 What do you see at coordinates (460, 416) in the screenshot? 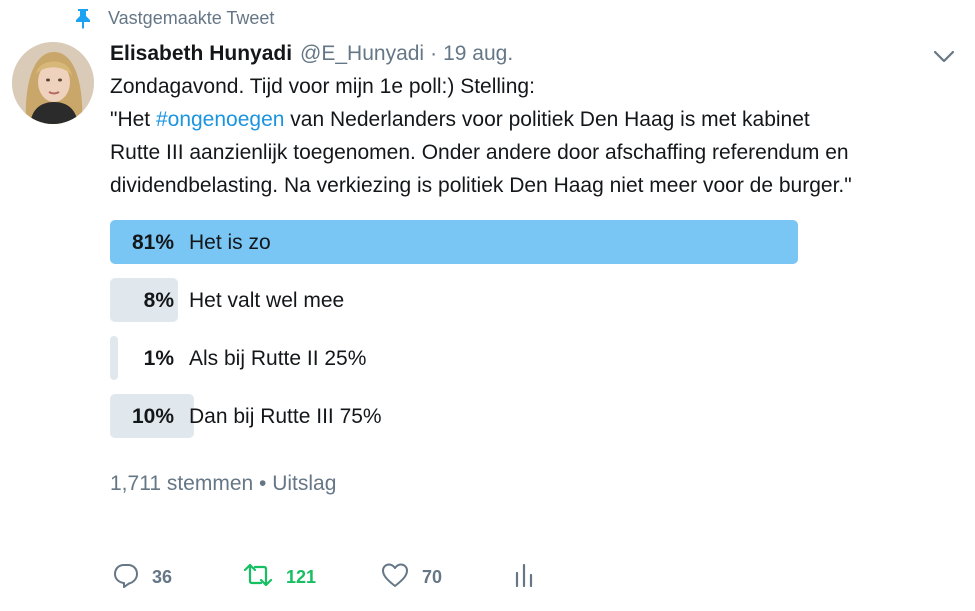
I see `poll-option: 10% Dan bij Rutte III 75%` at bounding box center [460, 416].